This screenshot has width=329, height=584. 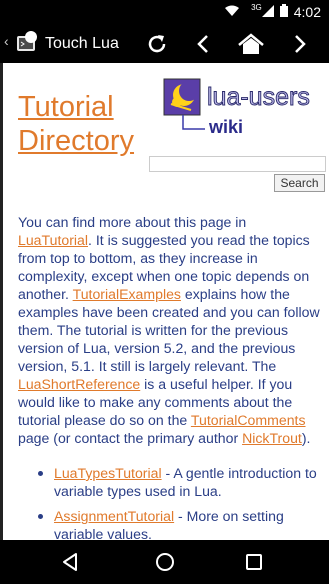 I want to click on chevron-left-icon, so click(x=204, y=44).